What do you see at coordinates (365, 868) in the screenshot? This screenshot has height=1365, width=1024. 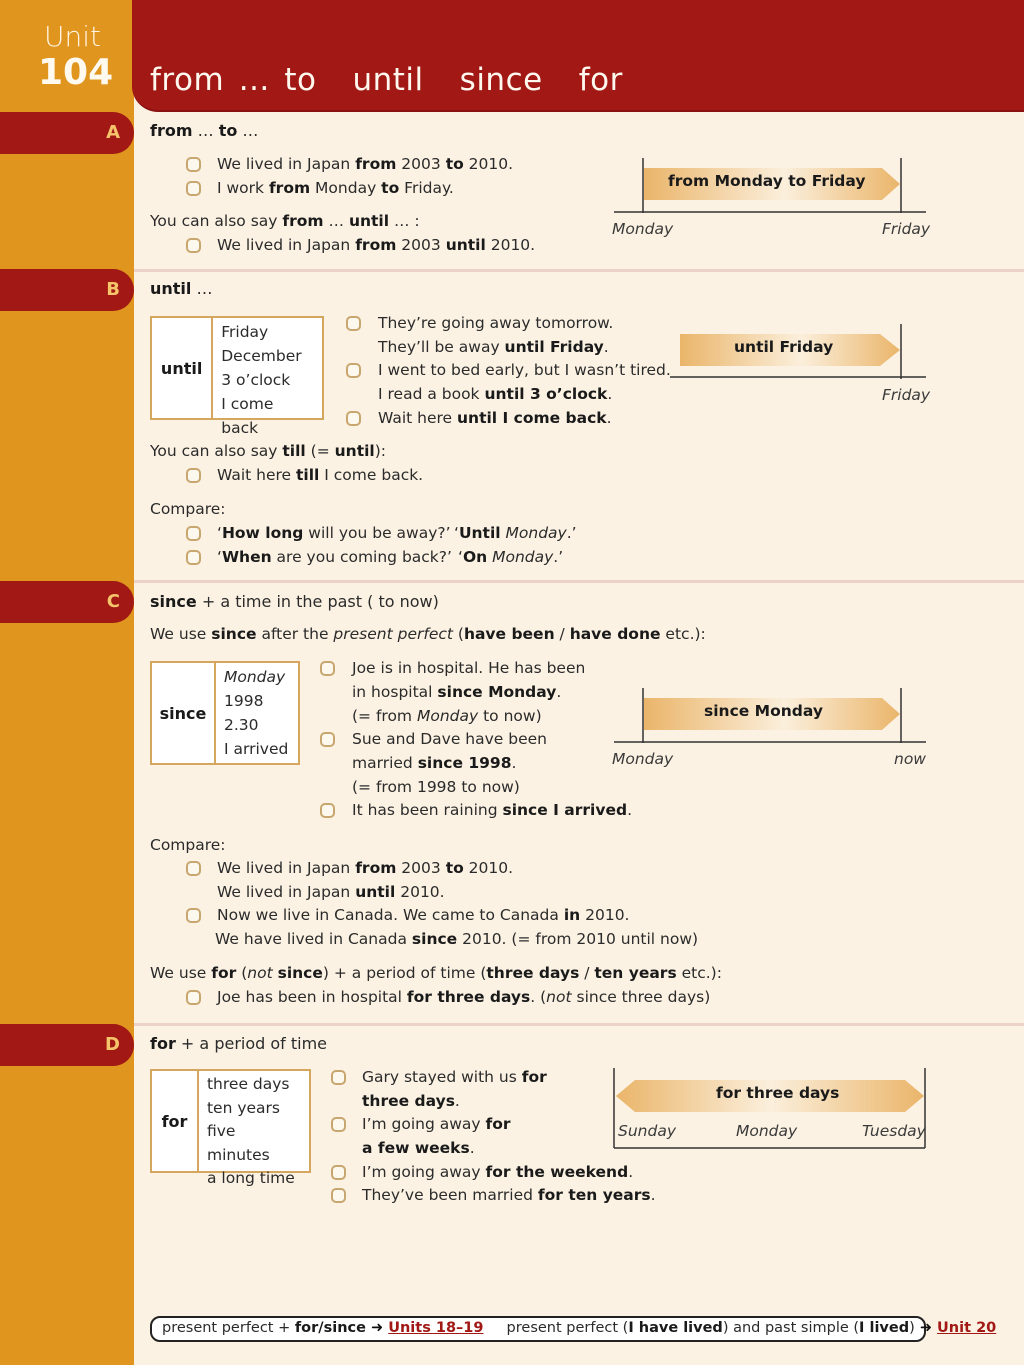 I see `compare-sentence: We lived in Japan from 2003 to 2010.` at bounding box center [365, 868].